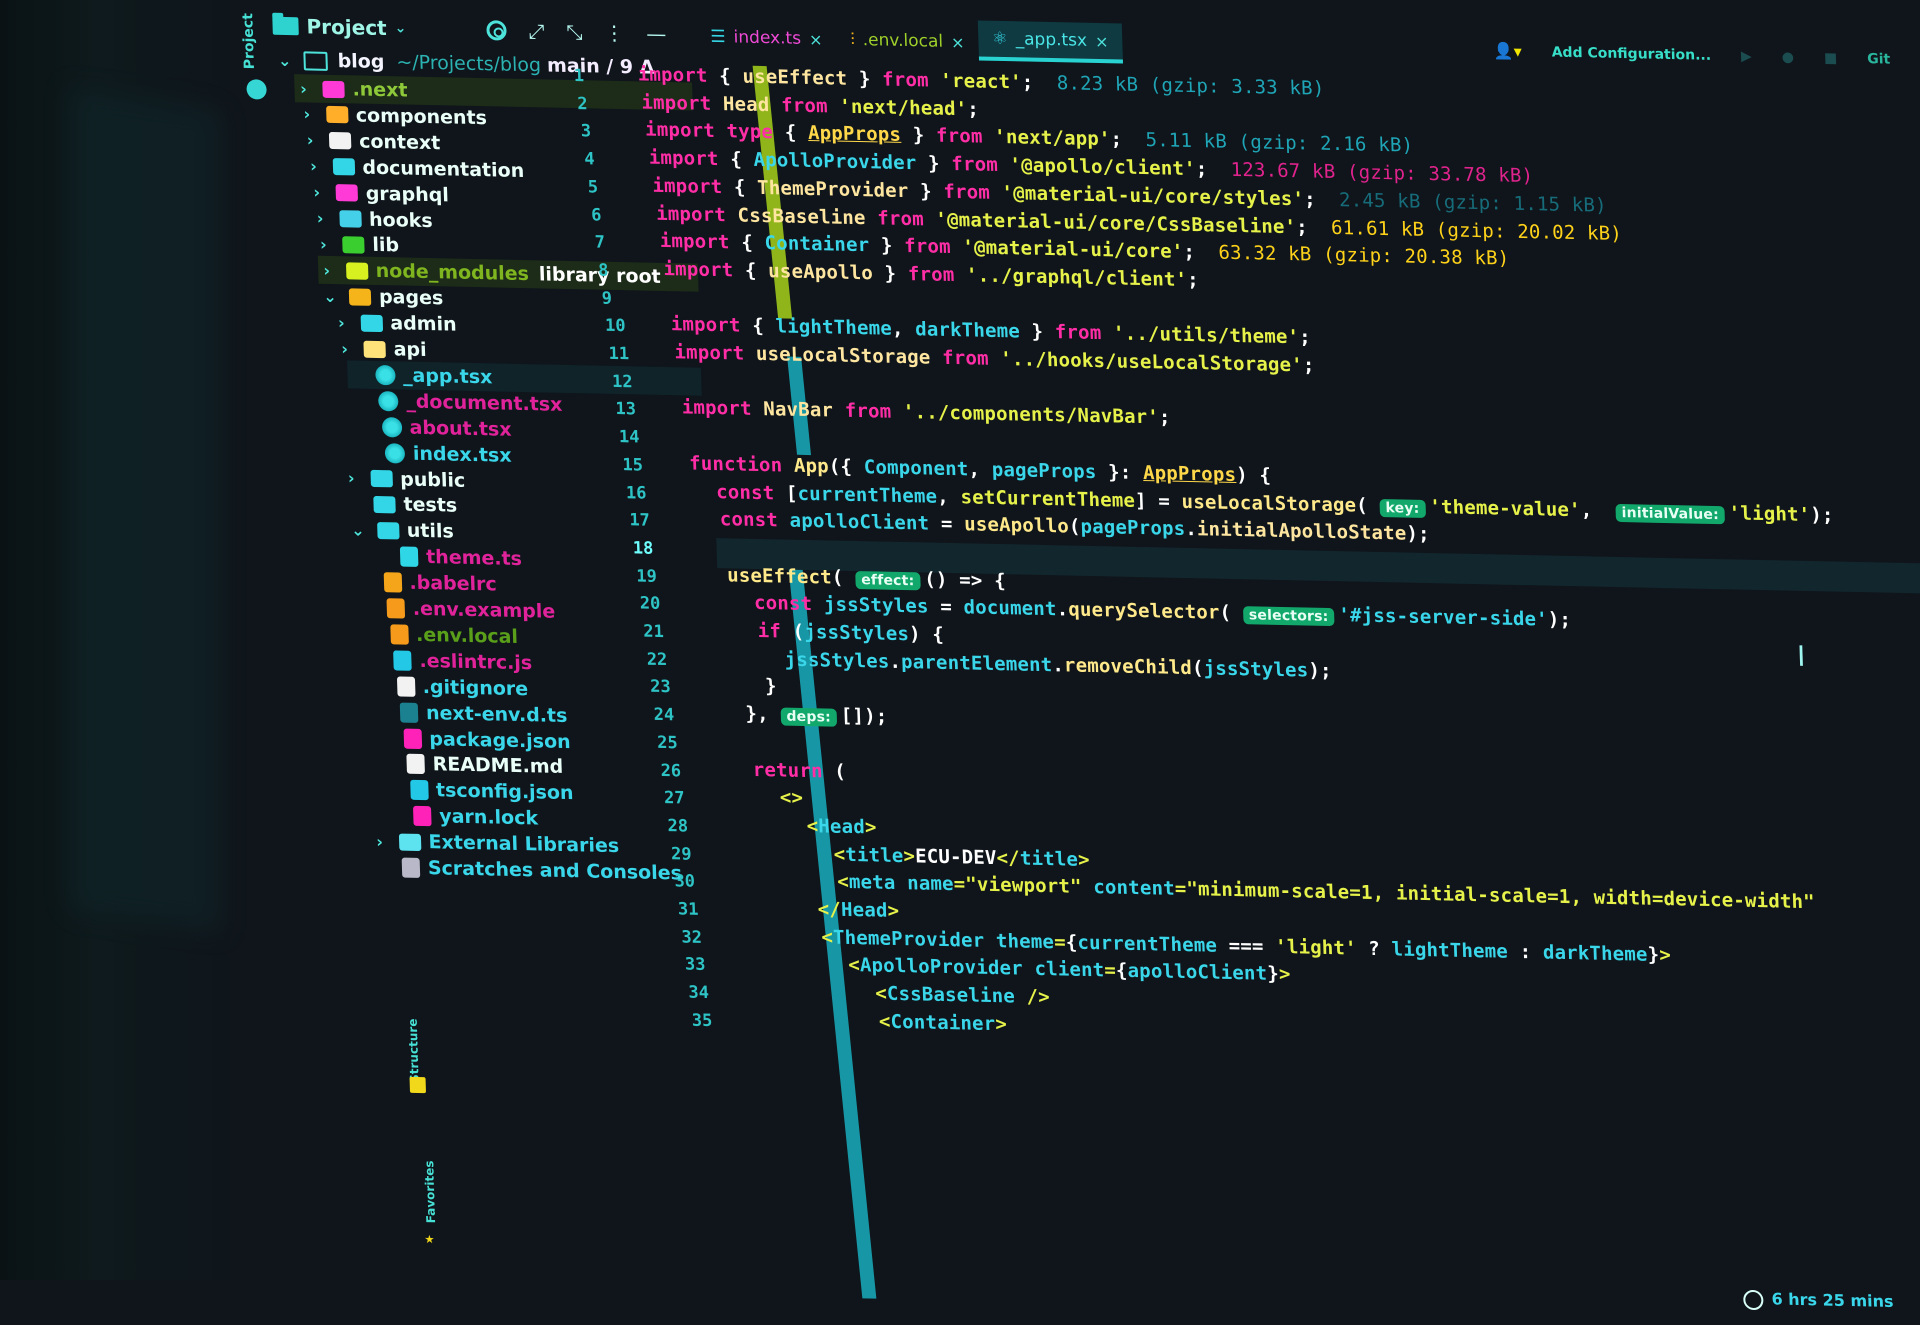 The width and height of the screenshot is (1920, 1325). What do you see at coordinates (1507, 51) in the screenshot?
I see `user-icon: 👤▾` at bounding box center [1507, 51].